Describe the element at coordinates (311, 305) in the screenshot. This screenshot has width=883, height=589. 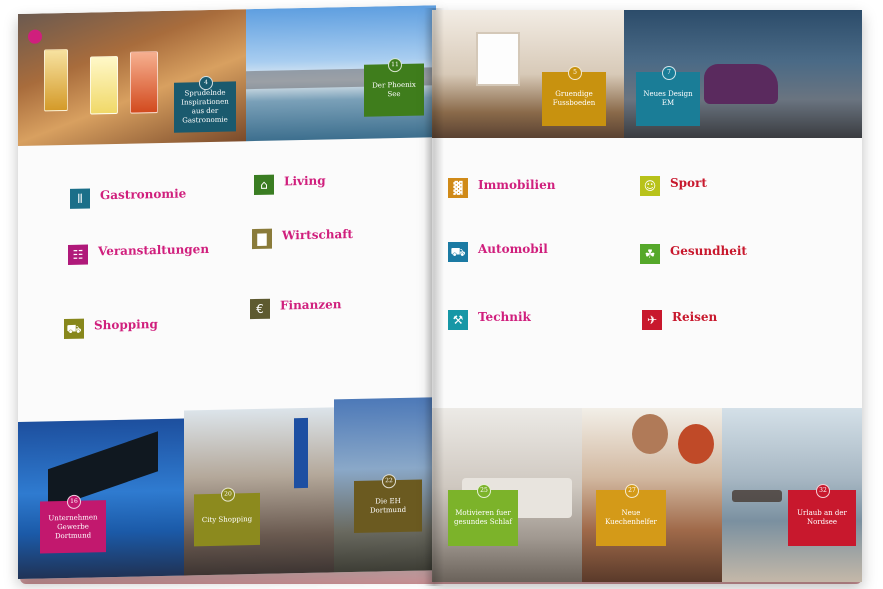
I see `category-title: Finanzen` at that location.